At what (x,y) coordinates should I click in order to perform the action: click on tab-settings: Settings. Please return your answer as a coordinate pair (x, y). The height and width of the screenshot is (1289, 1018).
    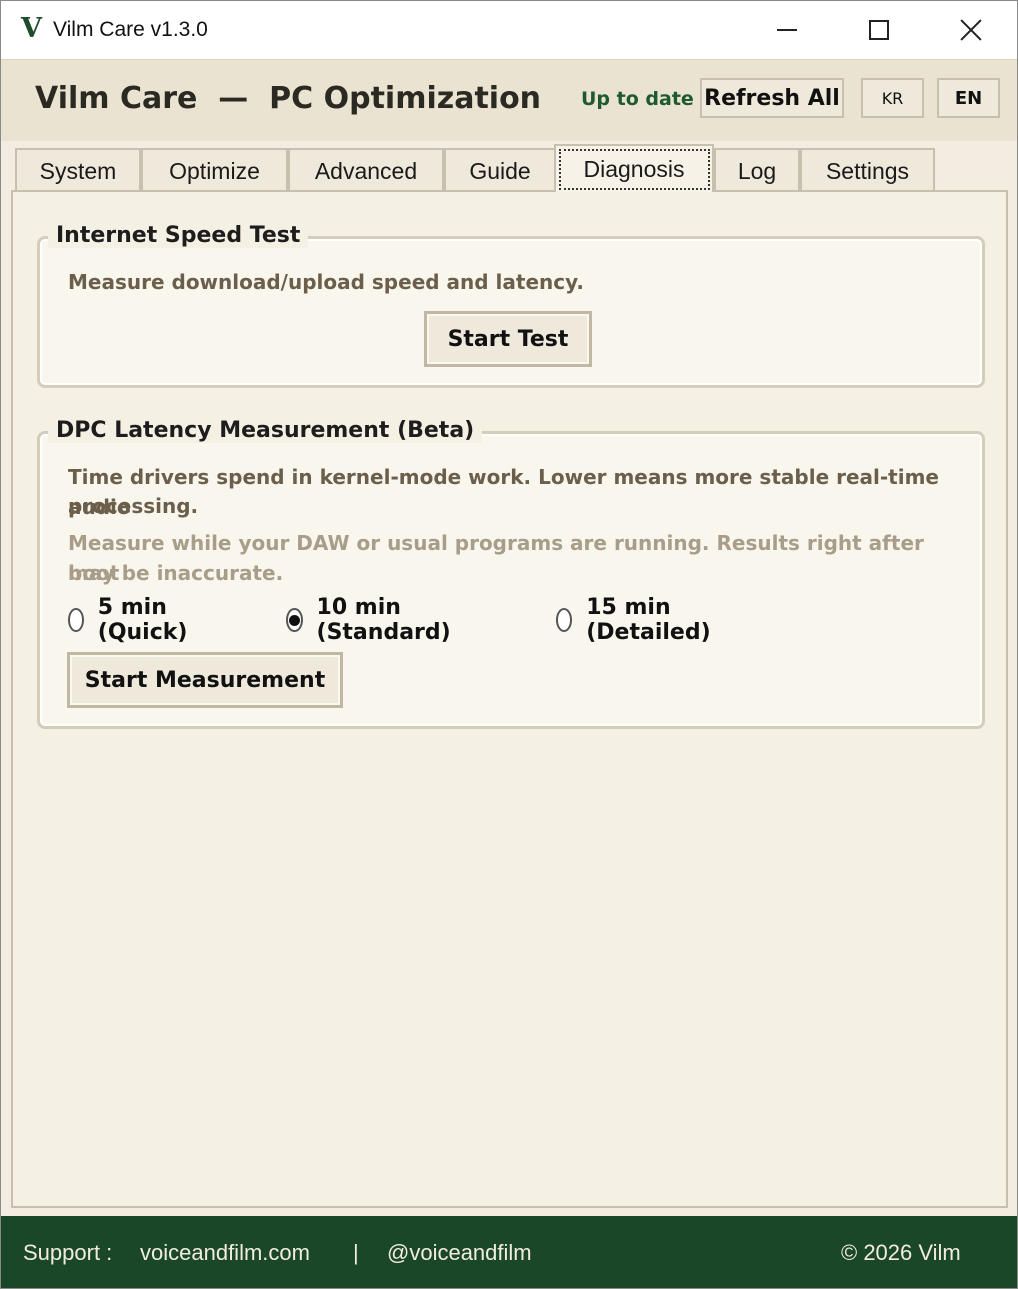
    Looking at the image, I should click on (867, 170).